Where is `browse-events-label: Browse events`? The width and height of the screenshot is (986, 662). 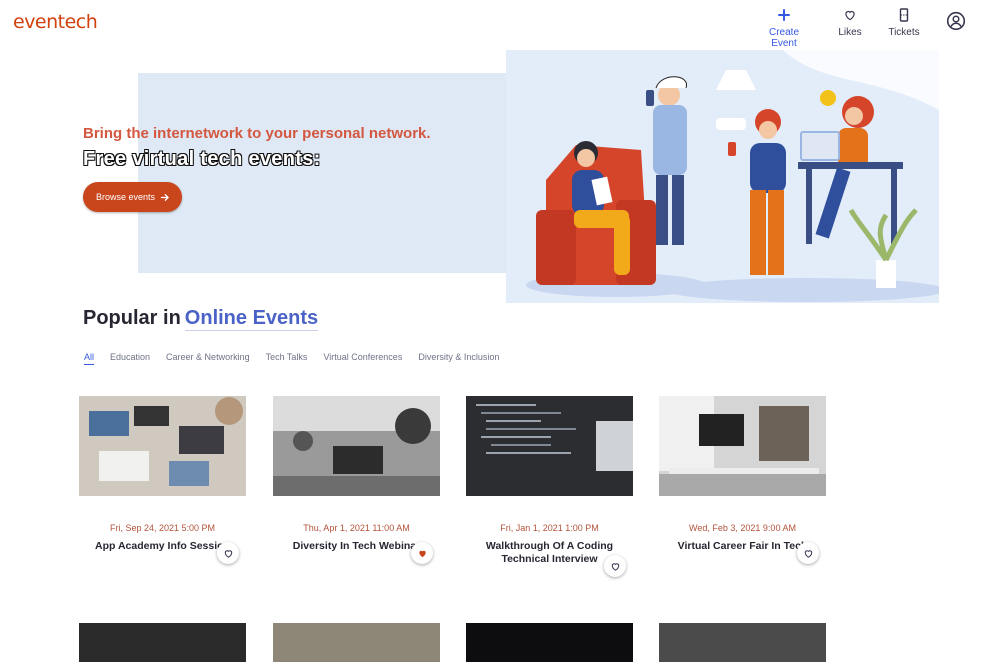
browse-events-label: Browse events is located at coordinates (125, 197).